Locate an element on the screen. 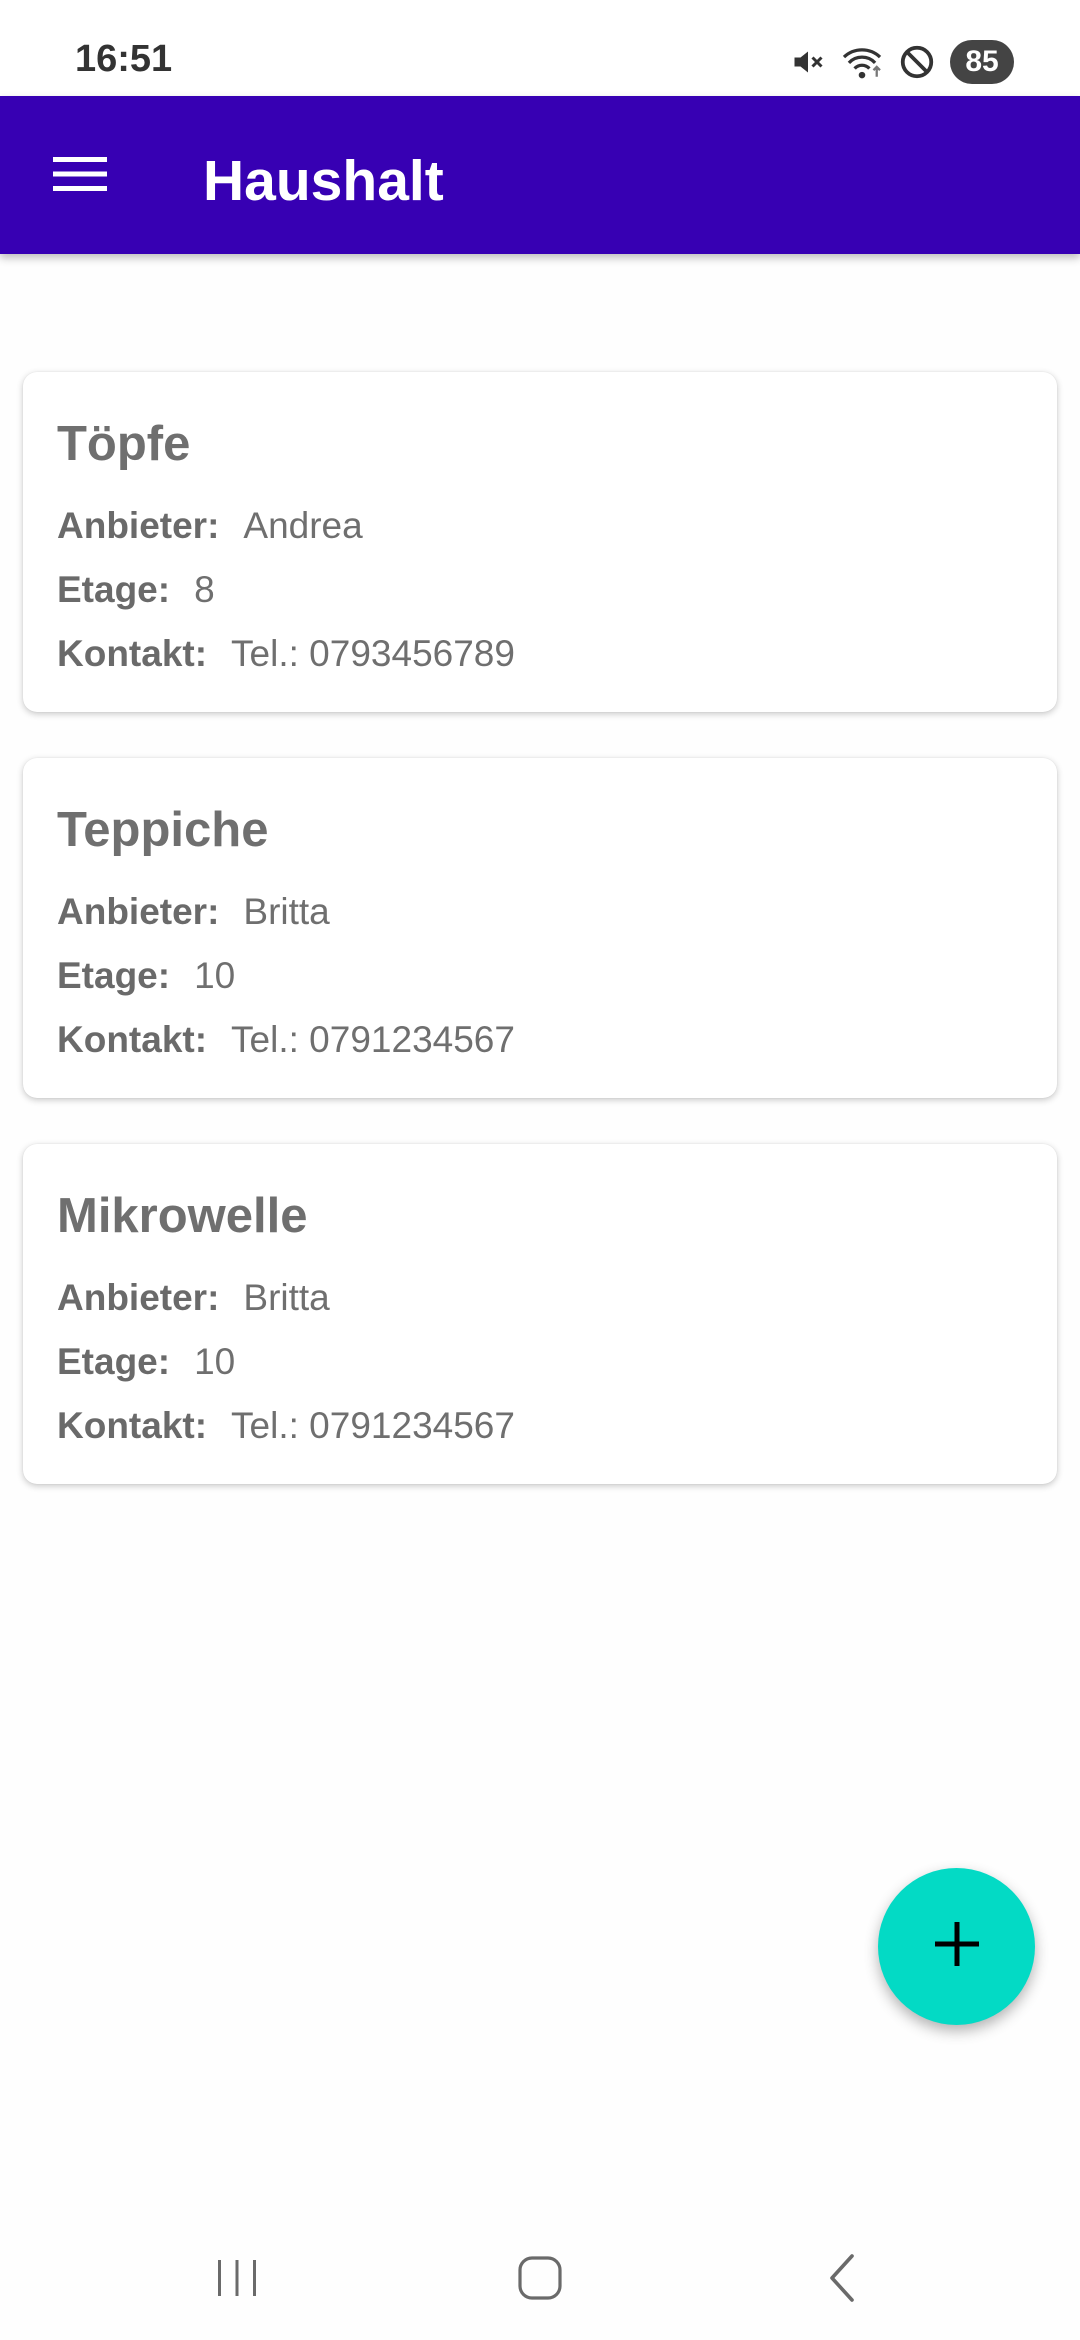  contact-row: Kontakt: Tel.: 0793456789 is located at coordinates (286, 654).